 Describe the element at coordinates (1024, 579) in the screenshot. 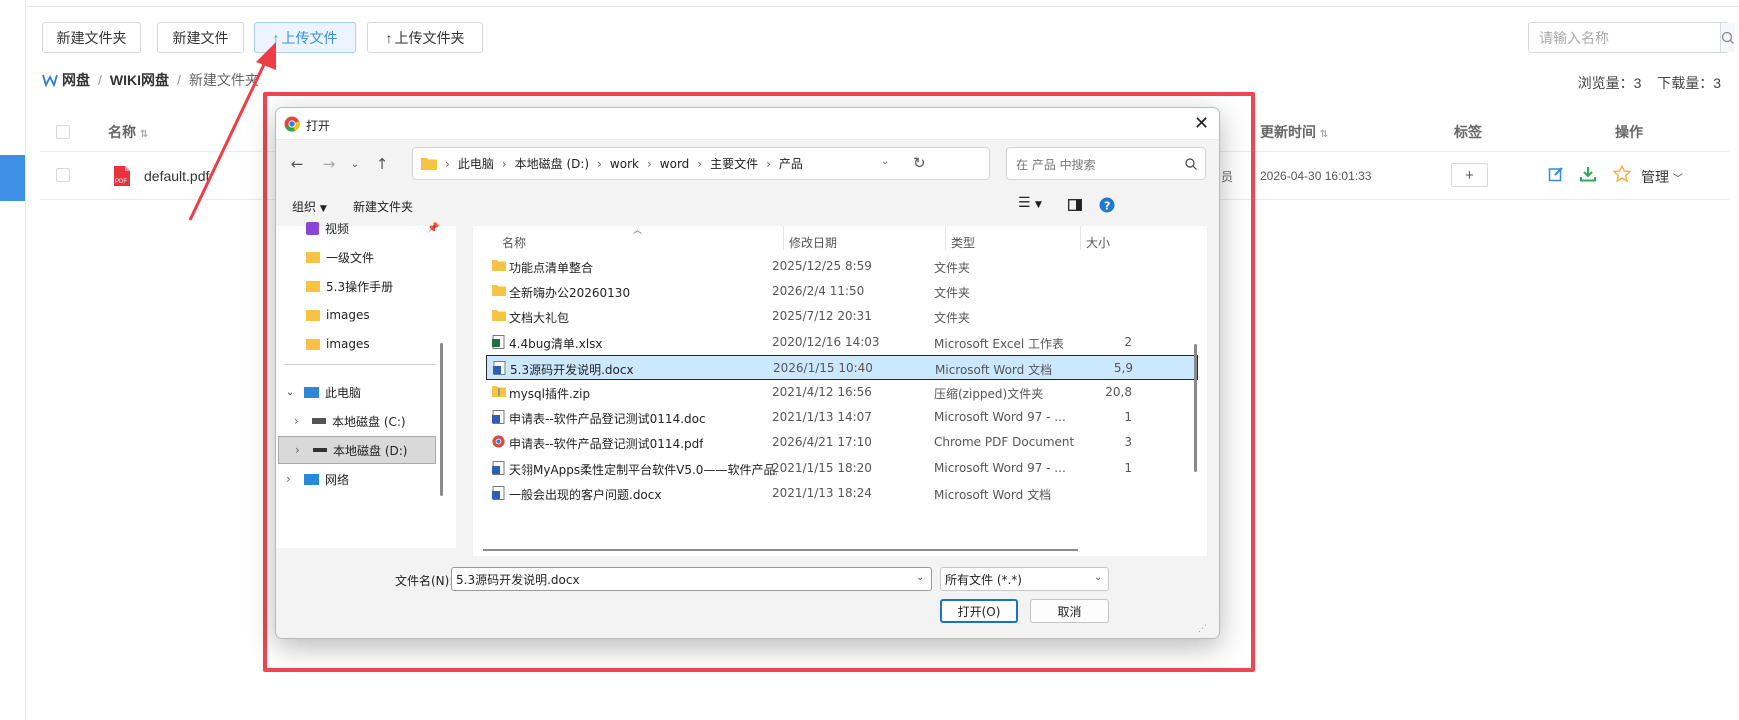

I see `file-type-select: 所有文件 (*.*) ⌄` at that location.